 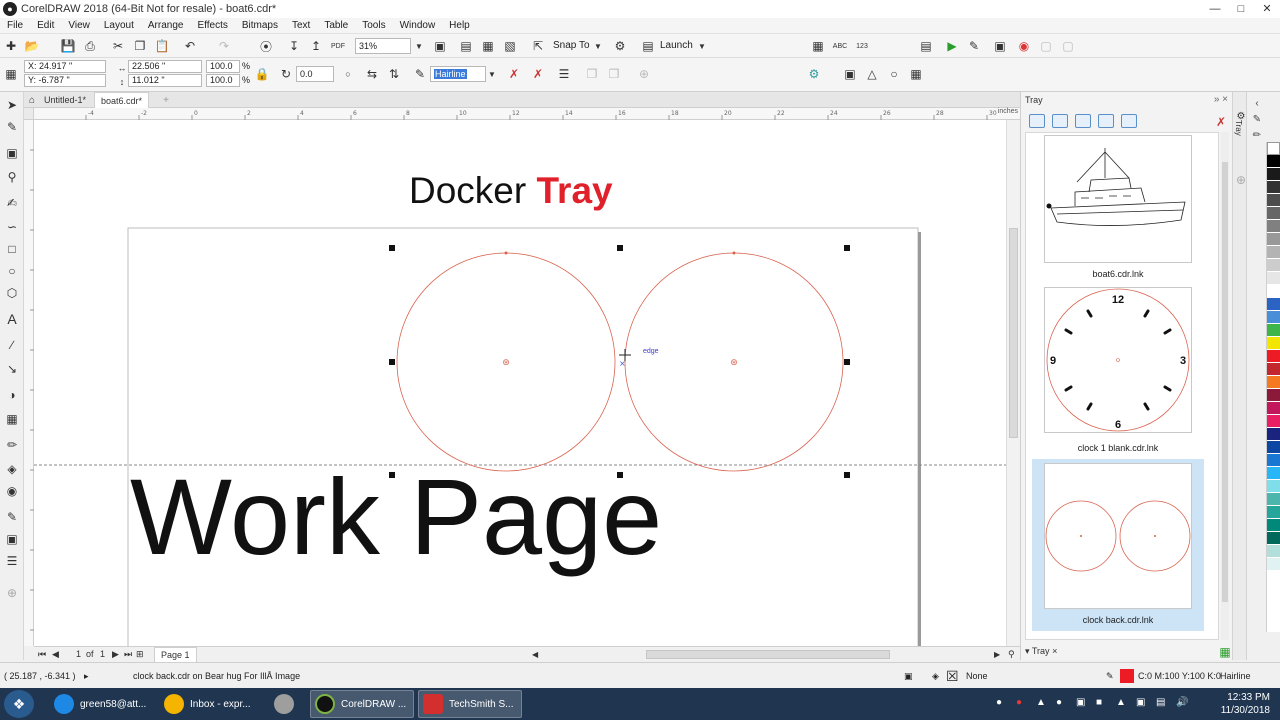 What do you see at coordinates (1083, 121) in the screenshot?
I see `add-to-tray-icon` at bounding box center [1083, 121].